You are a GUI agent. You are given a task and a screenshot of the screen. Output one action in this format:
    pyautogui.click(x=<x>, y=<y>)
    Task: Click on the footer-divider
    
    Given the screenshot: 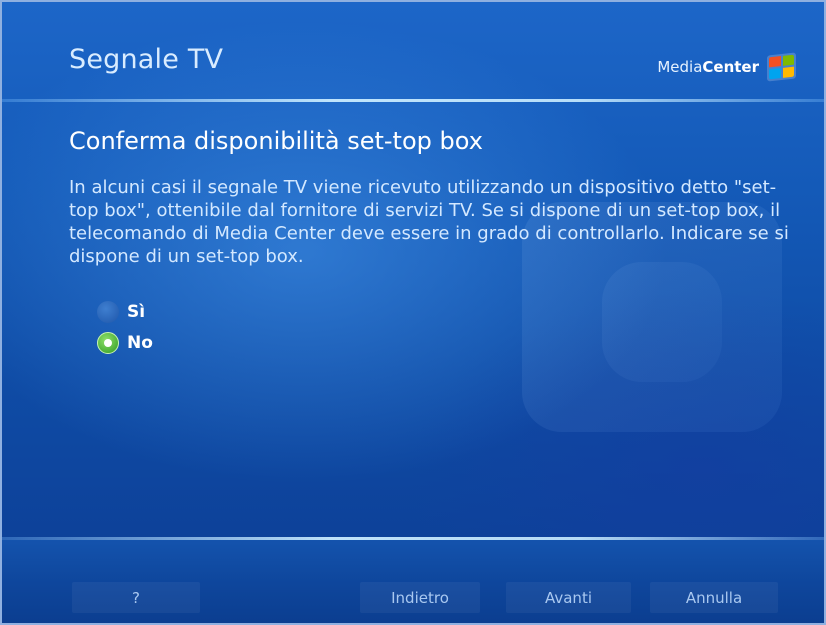 What is the action you would take?
    pyautogui.click(x=413, y=538)
    